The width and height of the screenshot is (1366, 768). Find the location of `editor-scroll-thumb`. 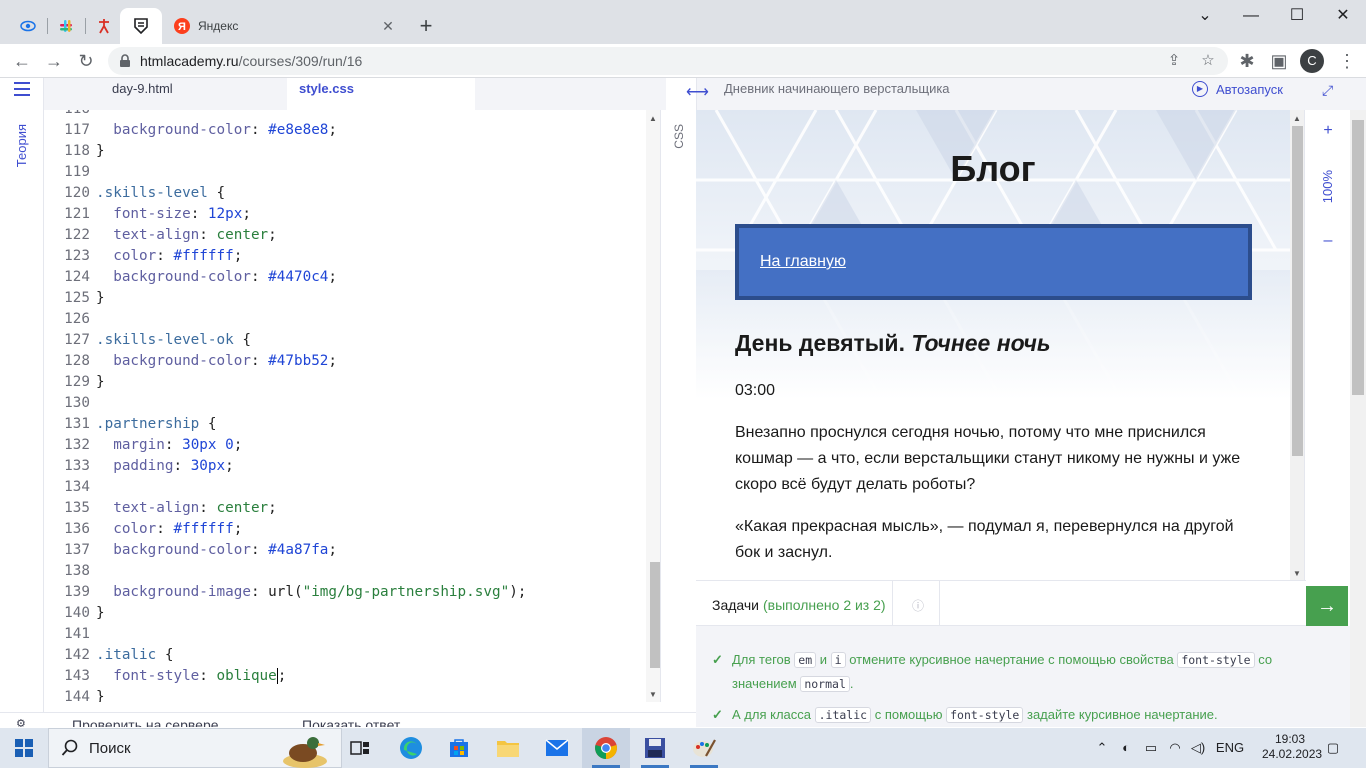

editor-scroll-thumb is located at coordinates (655, 615).